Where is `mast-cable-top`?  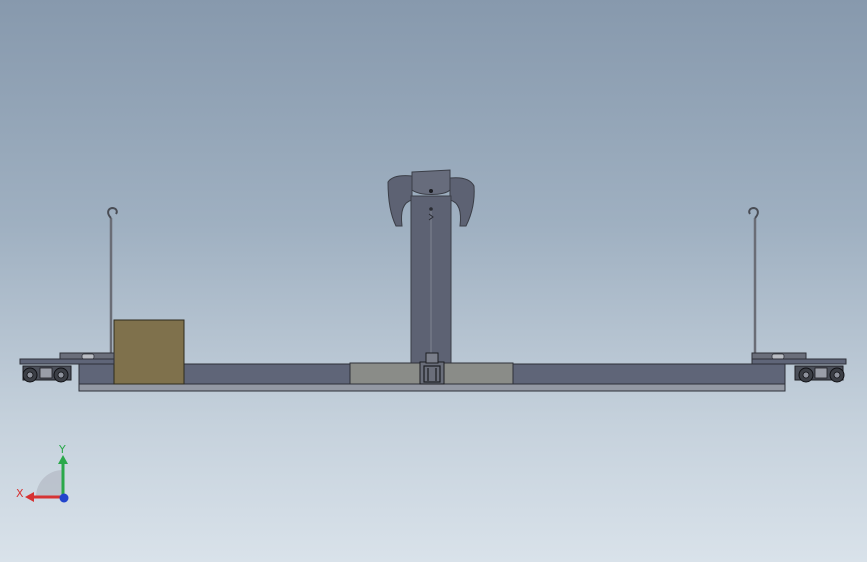
mast-cable-top is located at coordinates (431, 209).